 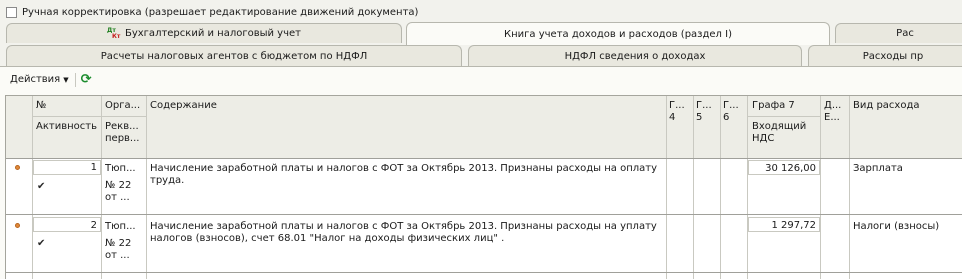 I want to click on dt-kt-icon: Дт Кт, so click(x=113, y=33).